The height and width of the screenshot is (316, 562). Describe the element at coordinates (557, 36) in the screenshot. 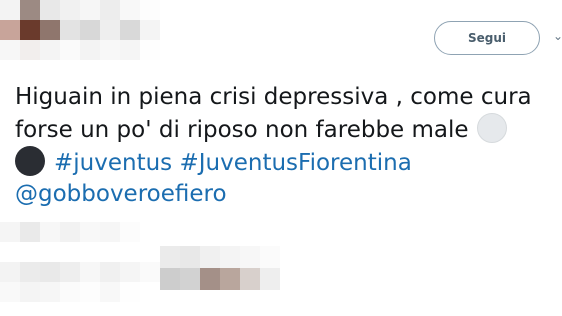

I see `chevron-down-icon: ⌄` at that location.